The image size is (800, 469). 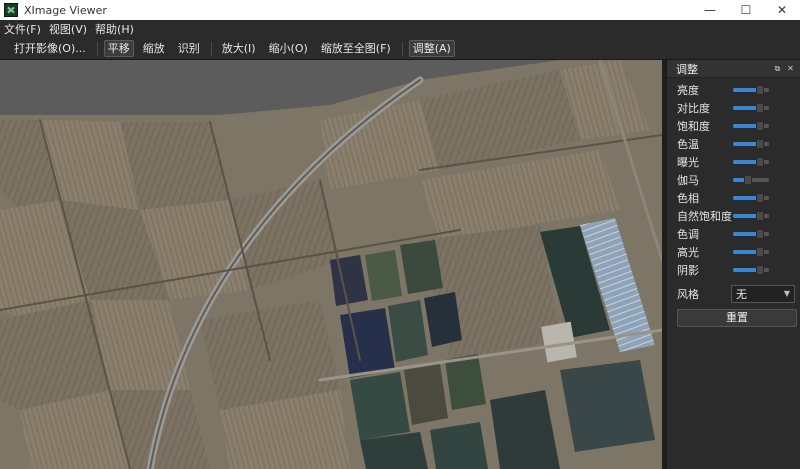 What do you see at coordinates (777, 68) in the screenshot?
I see `float-icon: ⧉` at bounding box center [777, 68].